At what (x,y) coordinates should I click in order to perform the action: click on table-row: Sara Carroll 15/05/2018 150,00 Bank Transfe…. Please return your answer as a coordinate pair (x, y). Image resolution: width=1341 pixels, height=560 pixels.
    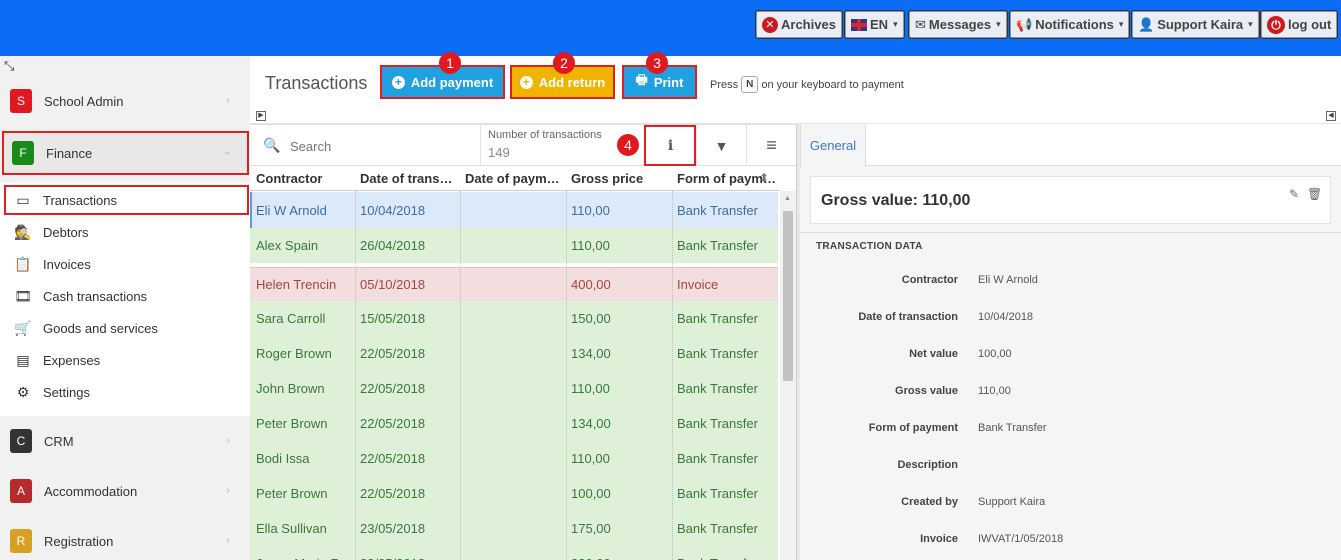
    Looking at the image, I should click on (514, 318).